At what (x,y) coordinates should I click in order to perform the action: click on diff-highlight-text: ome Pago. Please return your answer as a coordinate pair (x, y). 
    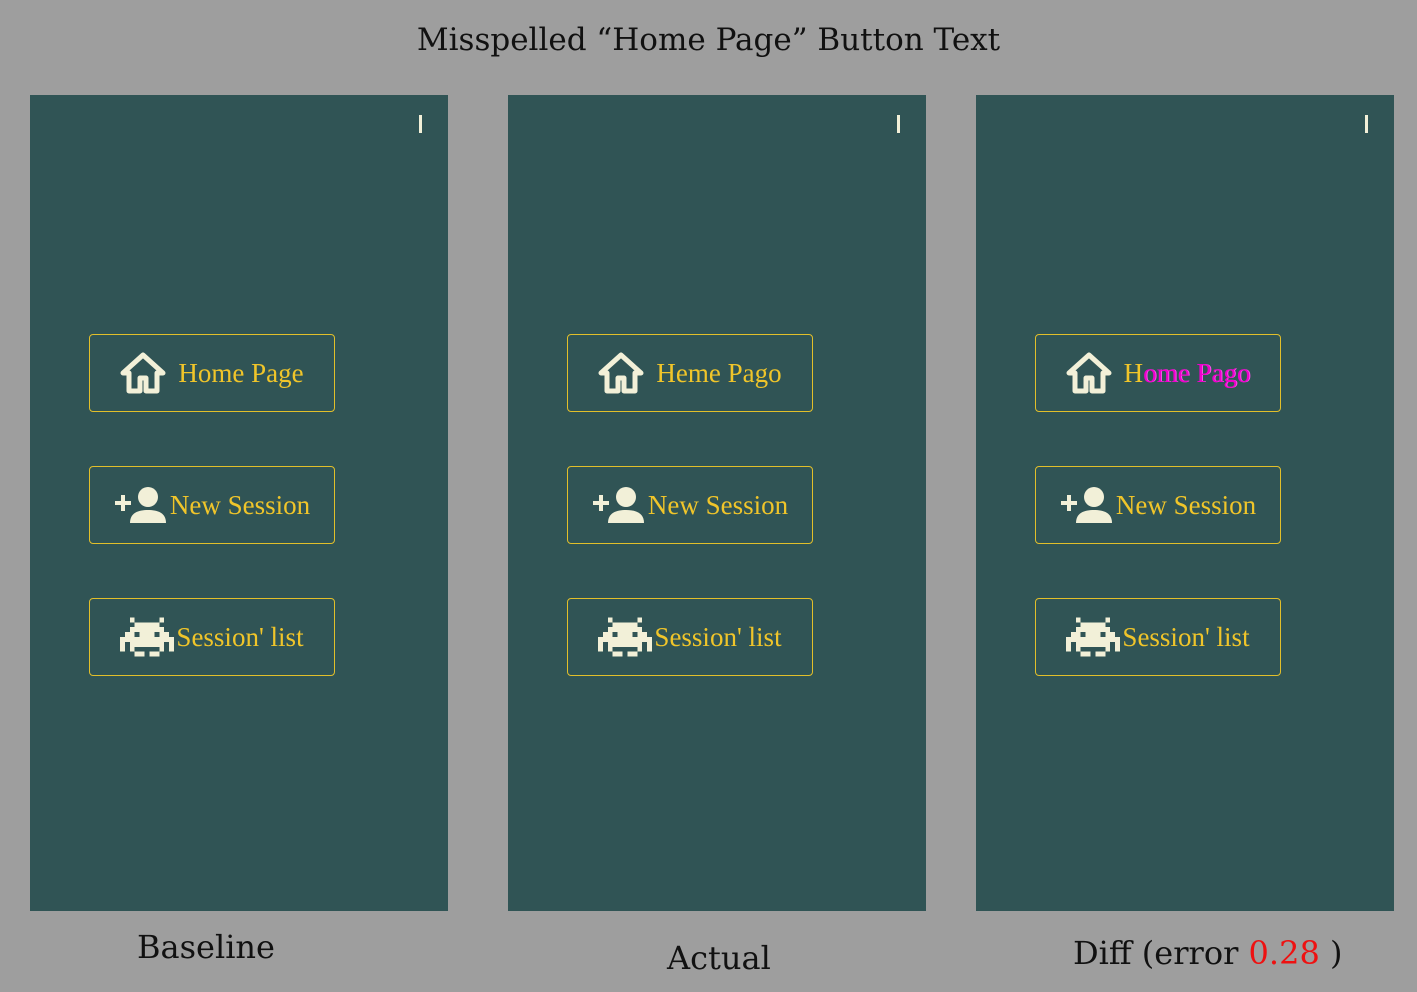
    Looking at the image, I should click on (1197, 372).